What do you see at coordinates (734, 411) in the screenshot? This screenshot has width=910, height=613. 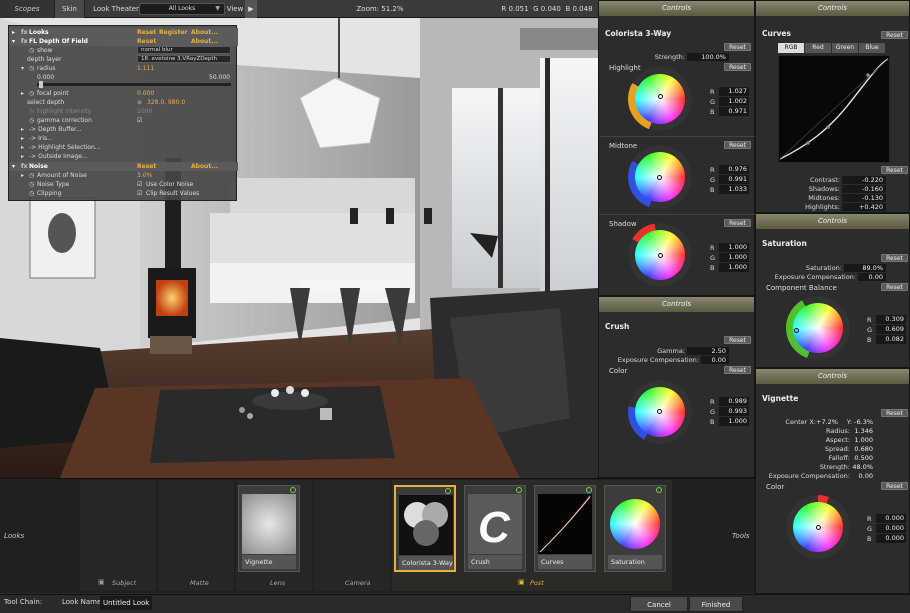 I see `crush-g-value: 0.993` at bounding box center [734, 411].